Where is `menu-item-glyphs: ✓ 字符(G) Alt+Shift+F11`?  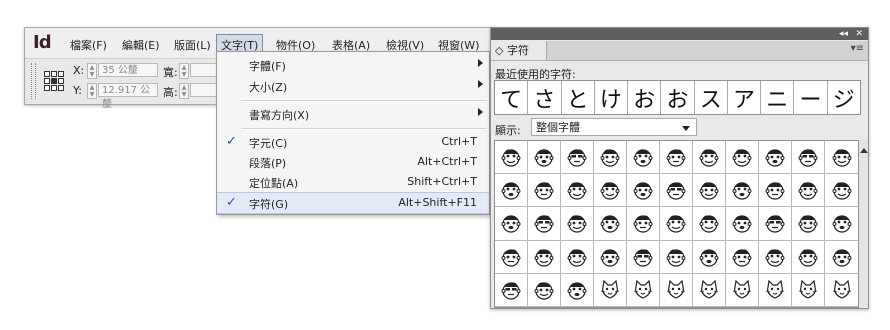
menu-item-glyphs: ✓ 字符(G) Alt+Shift+F11 is located at coordinates (353, 203).